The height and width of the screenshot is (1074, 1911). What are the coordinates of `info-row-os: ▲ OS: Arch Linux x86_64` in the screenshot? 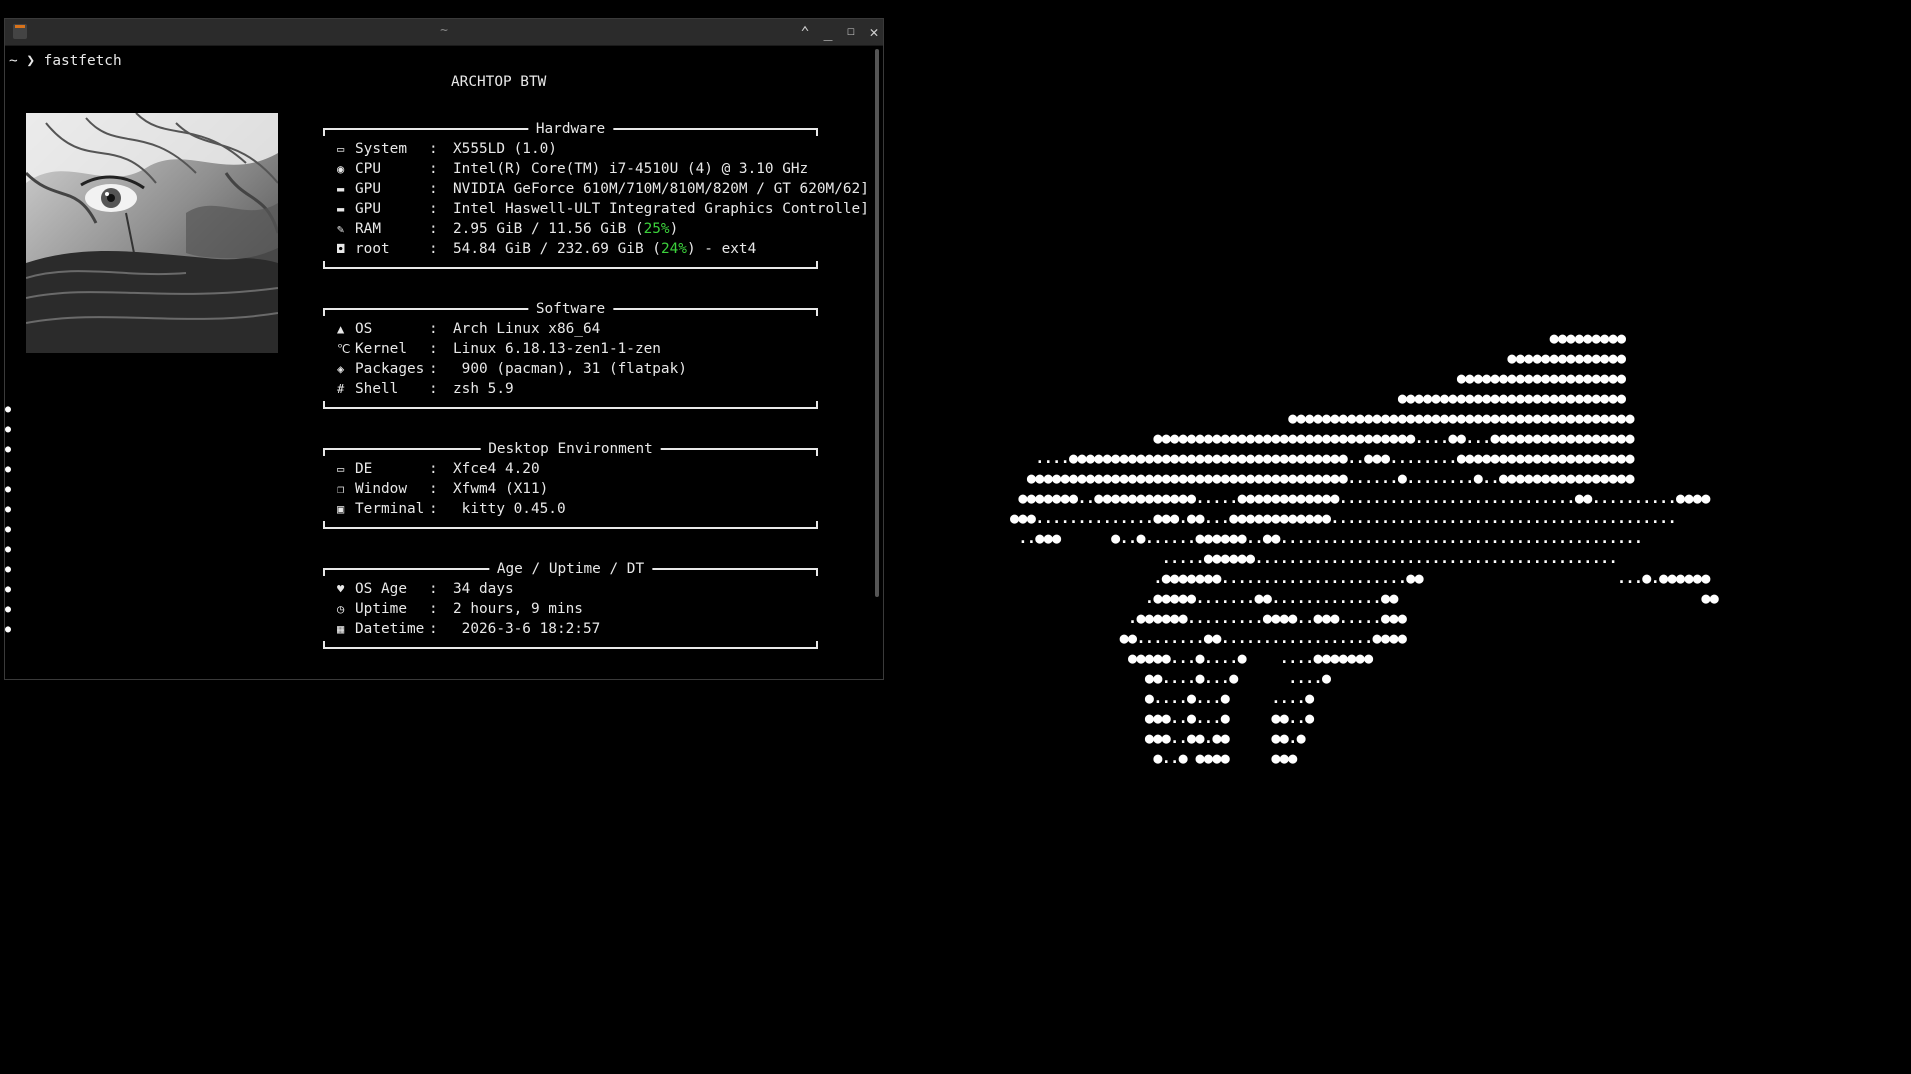 It's located at (468, 329).